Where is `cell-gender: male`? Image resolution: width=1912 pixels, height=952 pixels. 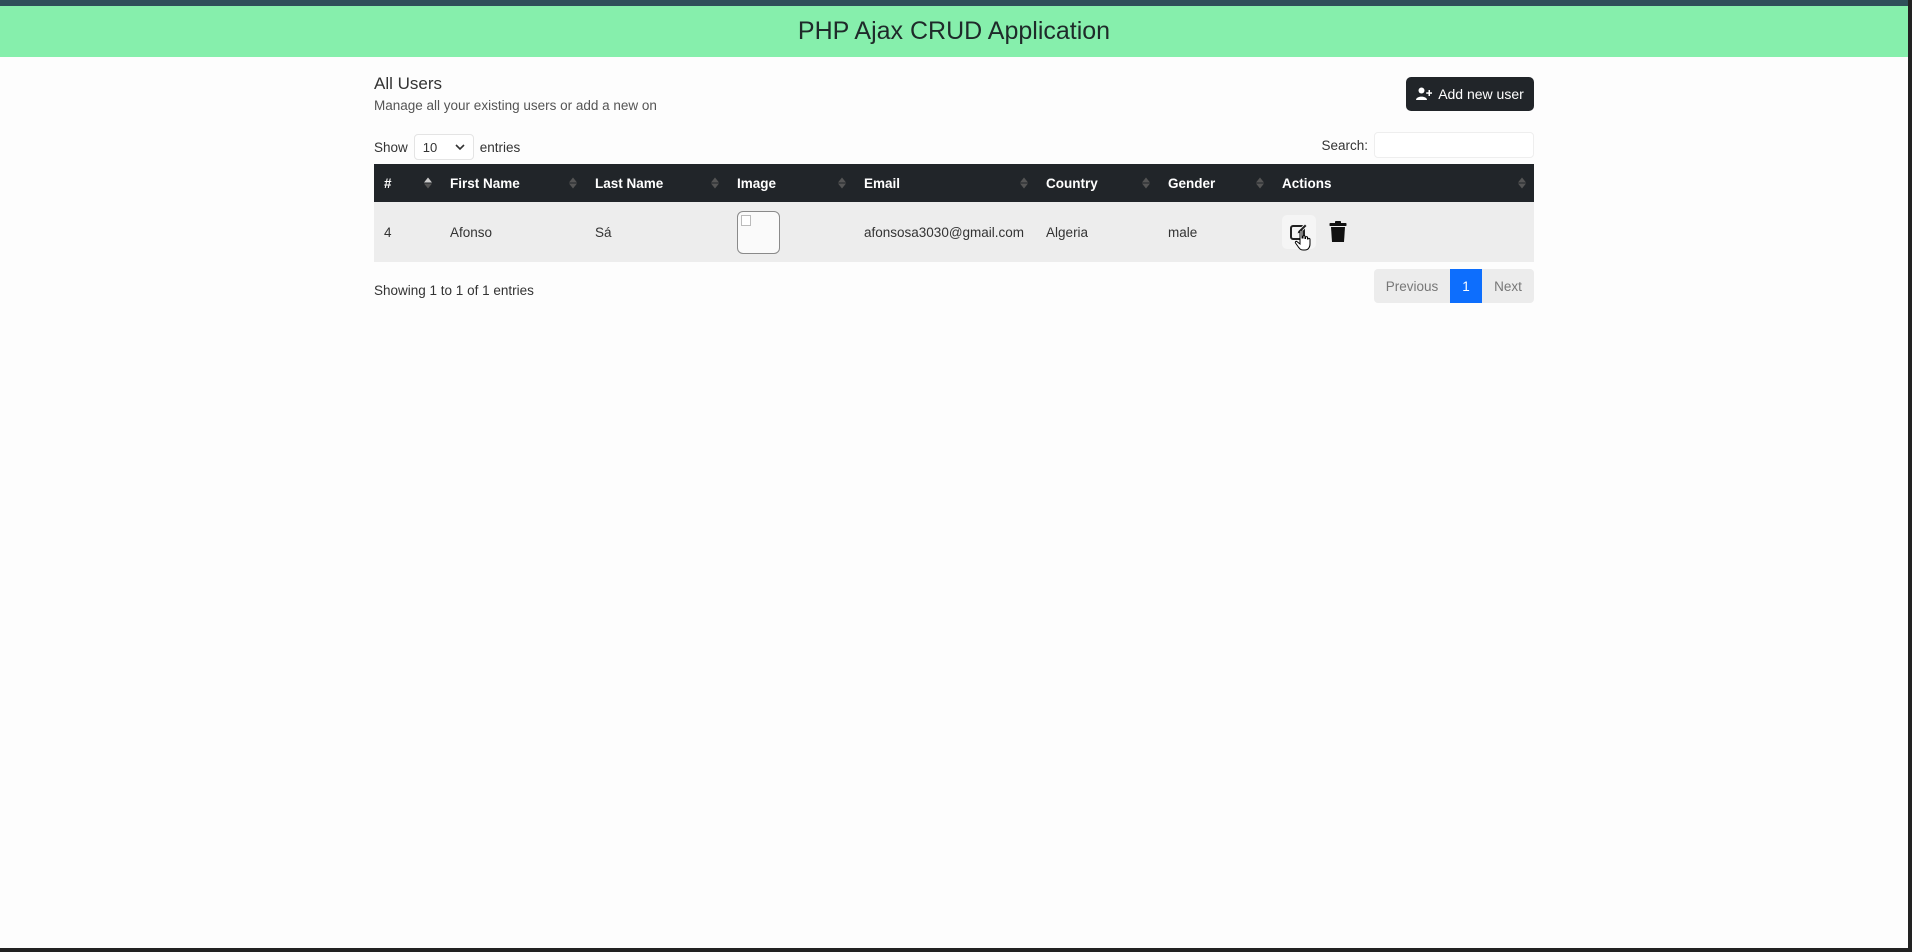 cell-gender: male is located at coordinates (1183, 232).